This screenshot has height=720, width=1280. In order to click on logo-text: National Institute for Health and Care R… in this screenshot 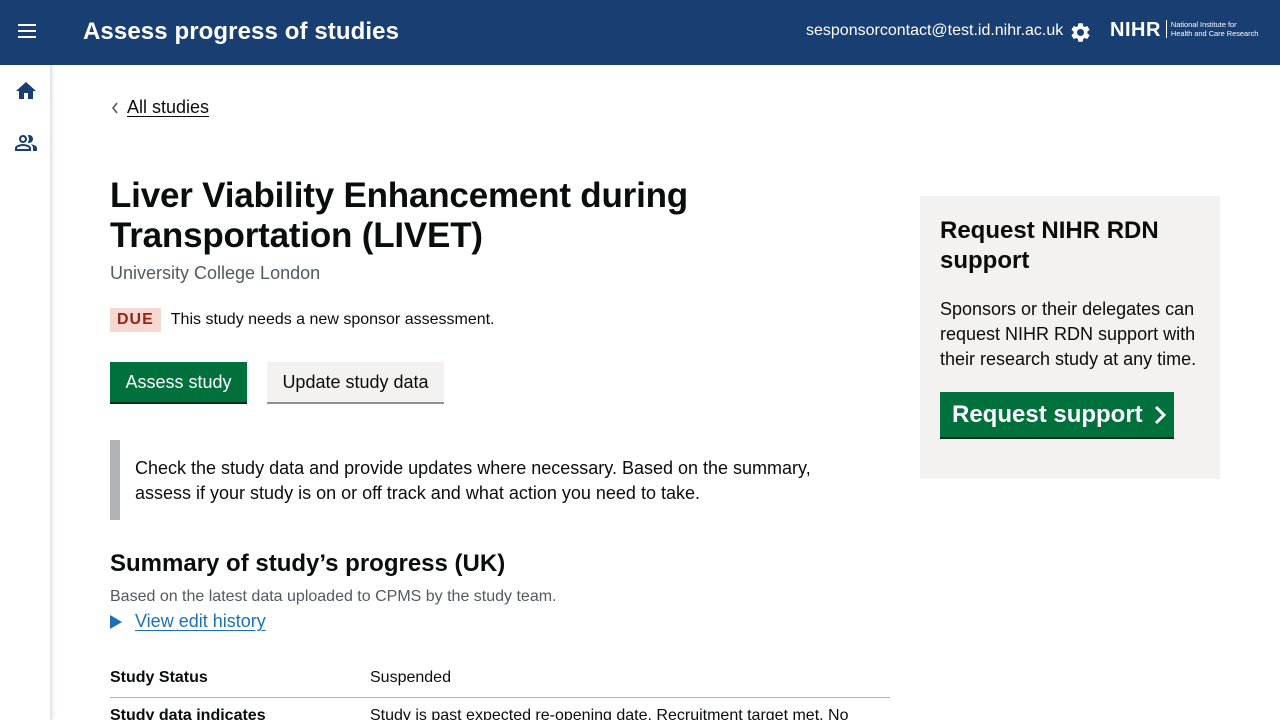, I will do `click(1212, 29)`.